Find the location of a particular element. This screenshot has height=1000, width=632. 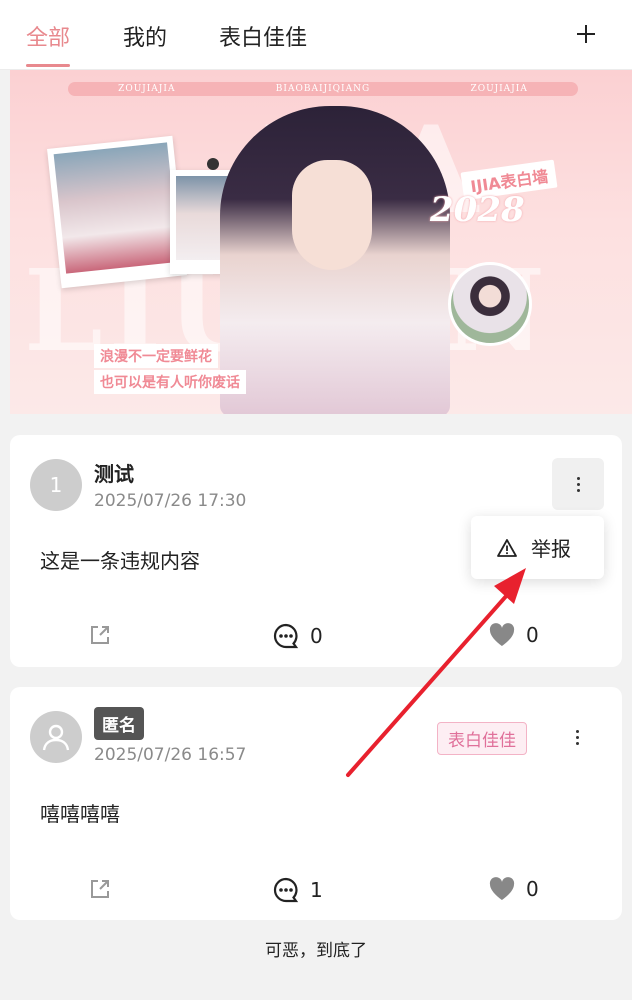

banner-circle-photo is located at coordinates (490, 304).